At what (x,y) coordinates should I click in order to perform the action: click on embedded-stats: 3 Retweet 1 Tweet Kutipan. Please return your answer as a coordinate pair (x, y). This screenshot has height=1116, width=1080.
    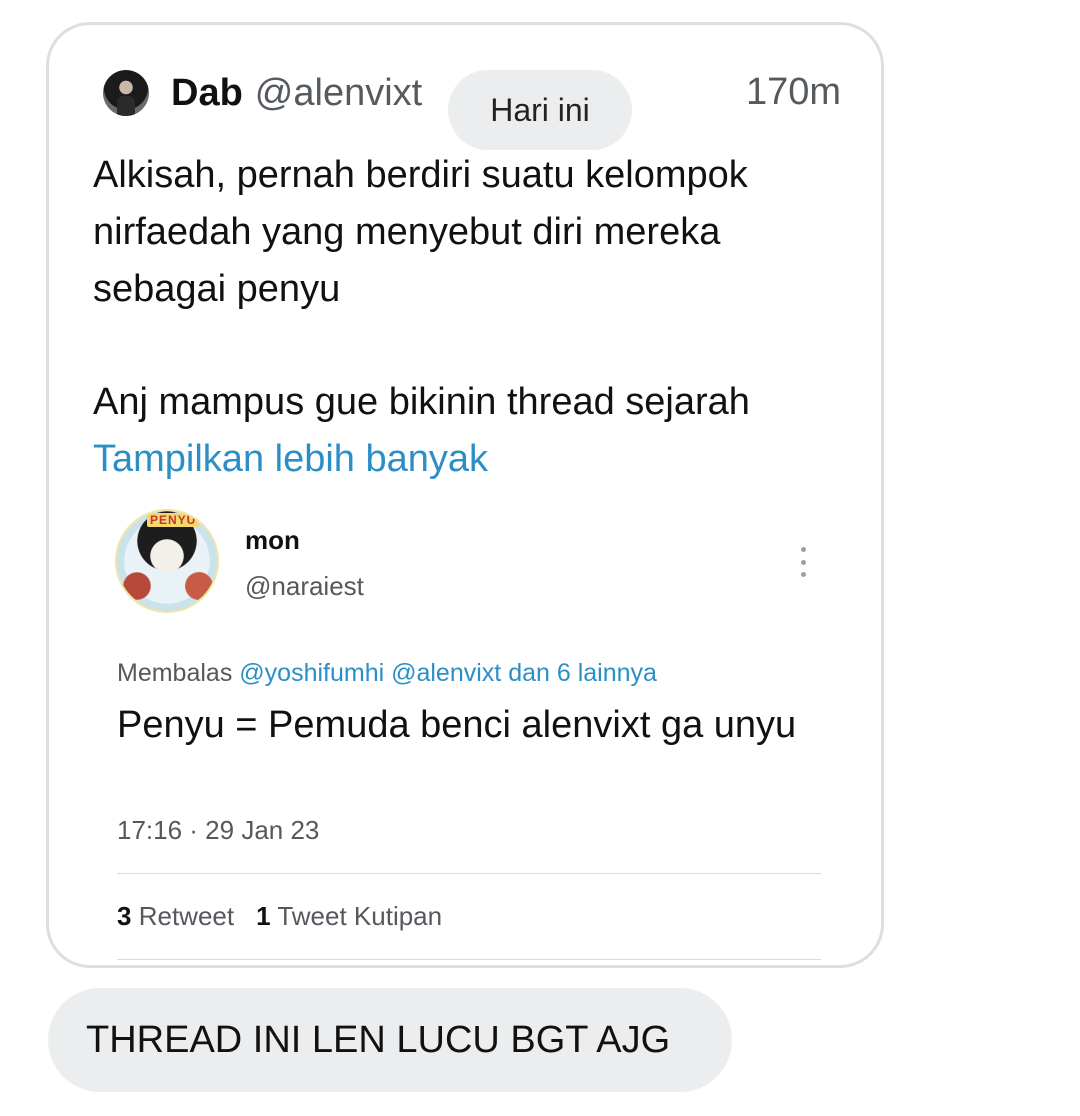
    Looking at the image, I should click on (290, 916).